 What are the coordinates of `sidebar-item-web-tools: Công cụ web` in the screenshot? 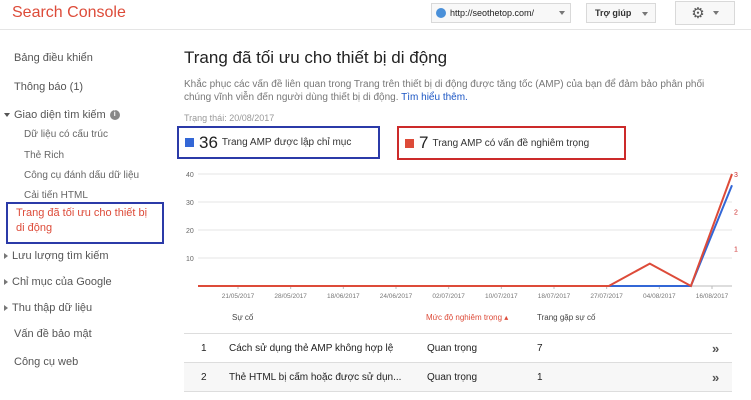 It's located at (46, 362).